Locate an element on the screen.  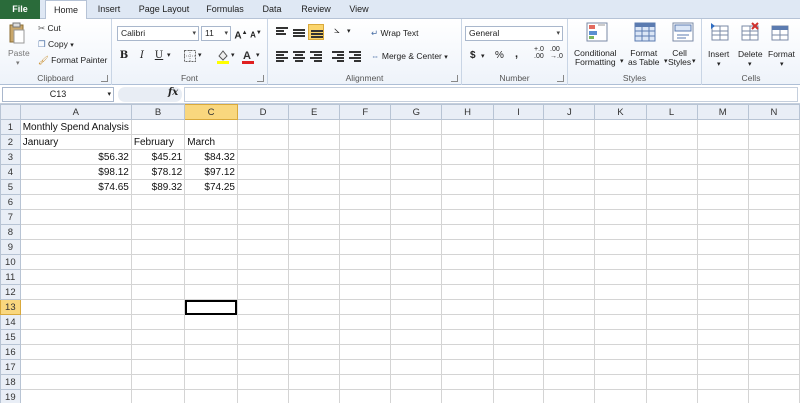
cell-styles-button: Cell Styles is located at coordinates (679, 58).